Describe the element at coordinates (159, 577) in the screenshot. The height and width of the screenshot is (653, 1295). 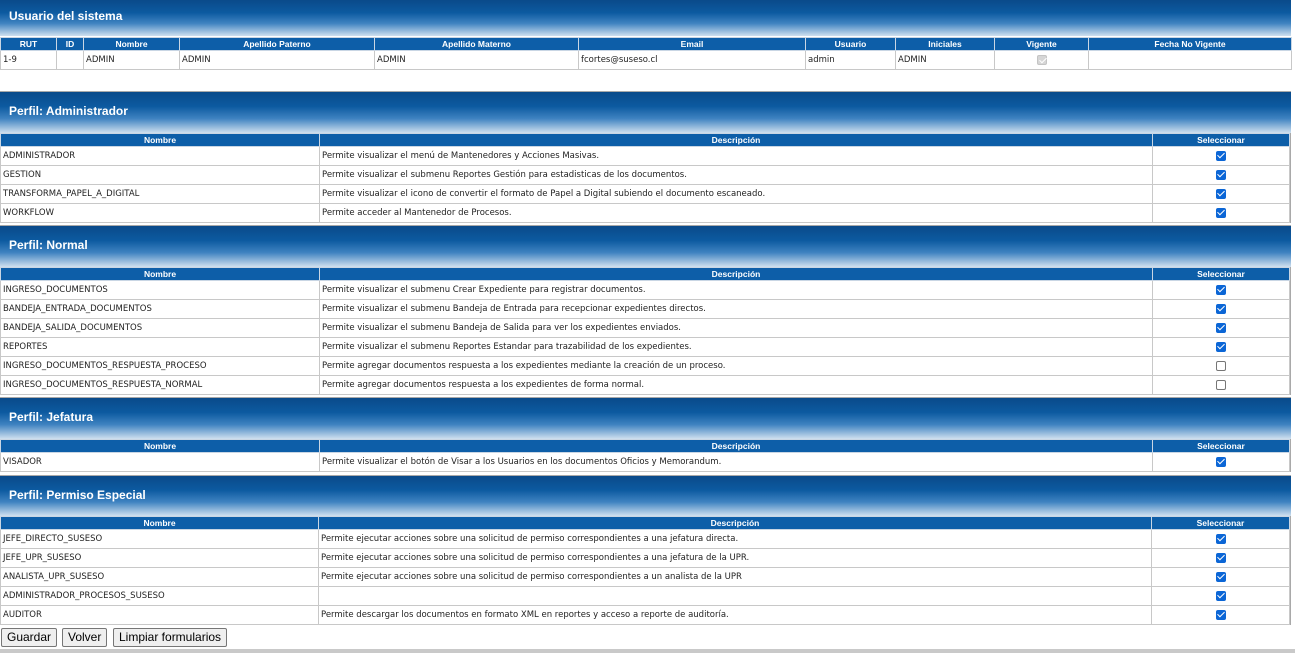
I see `permission-name: ANALISTA_UPR_SUSESO` at that location.